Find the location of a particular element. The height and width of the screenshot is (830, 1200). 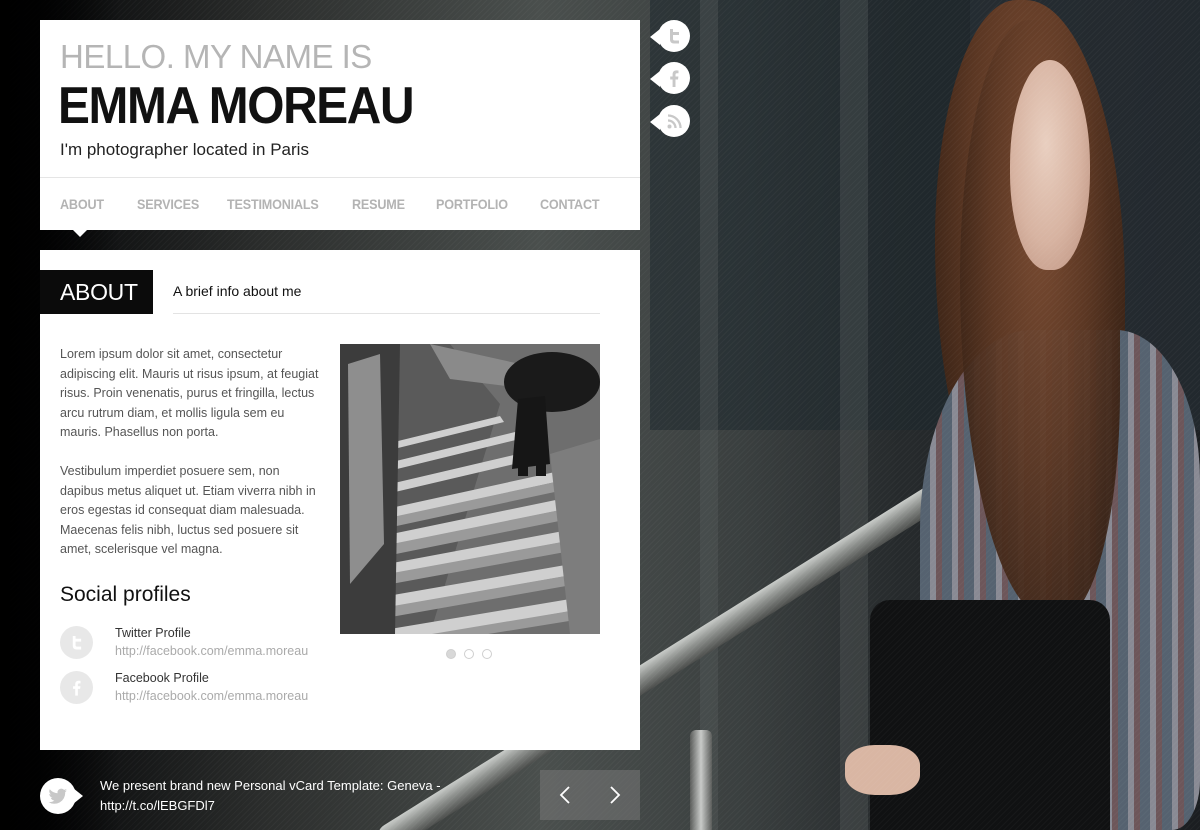

chevron-left-icon is located at coordinates (564, 795).